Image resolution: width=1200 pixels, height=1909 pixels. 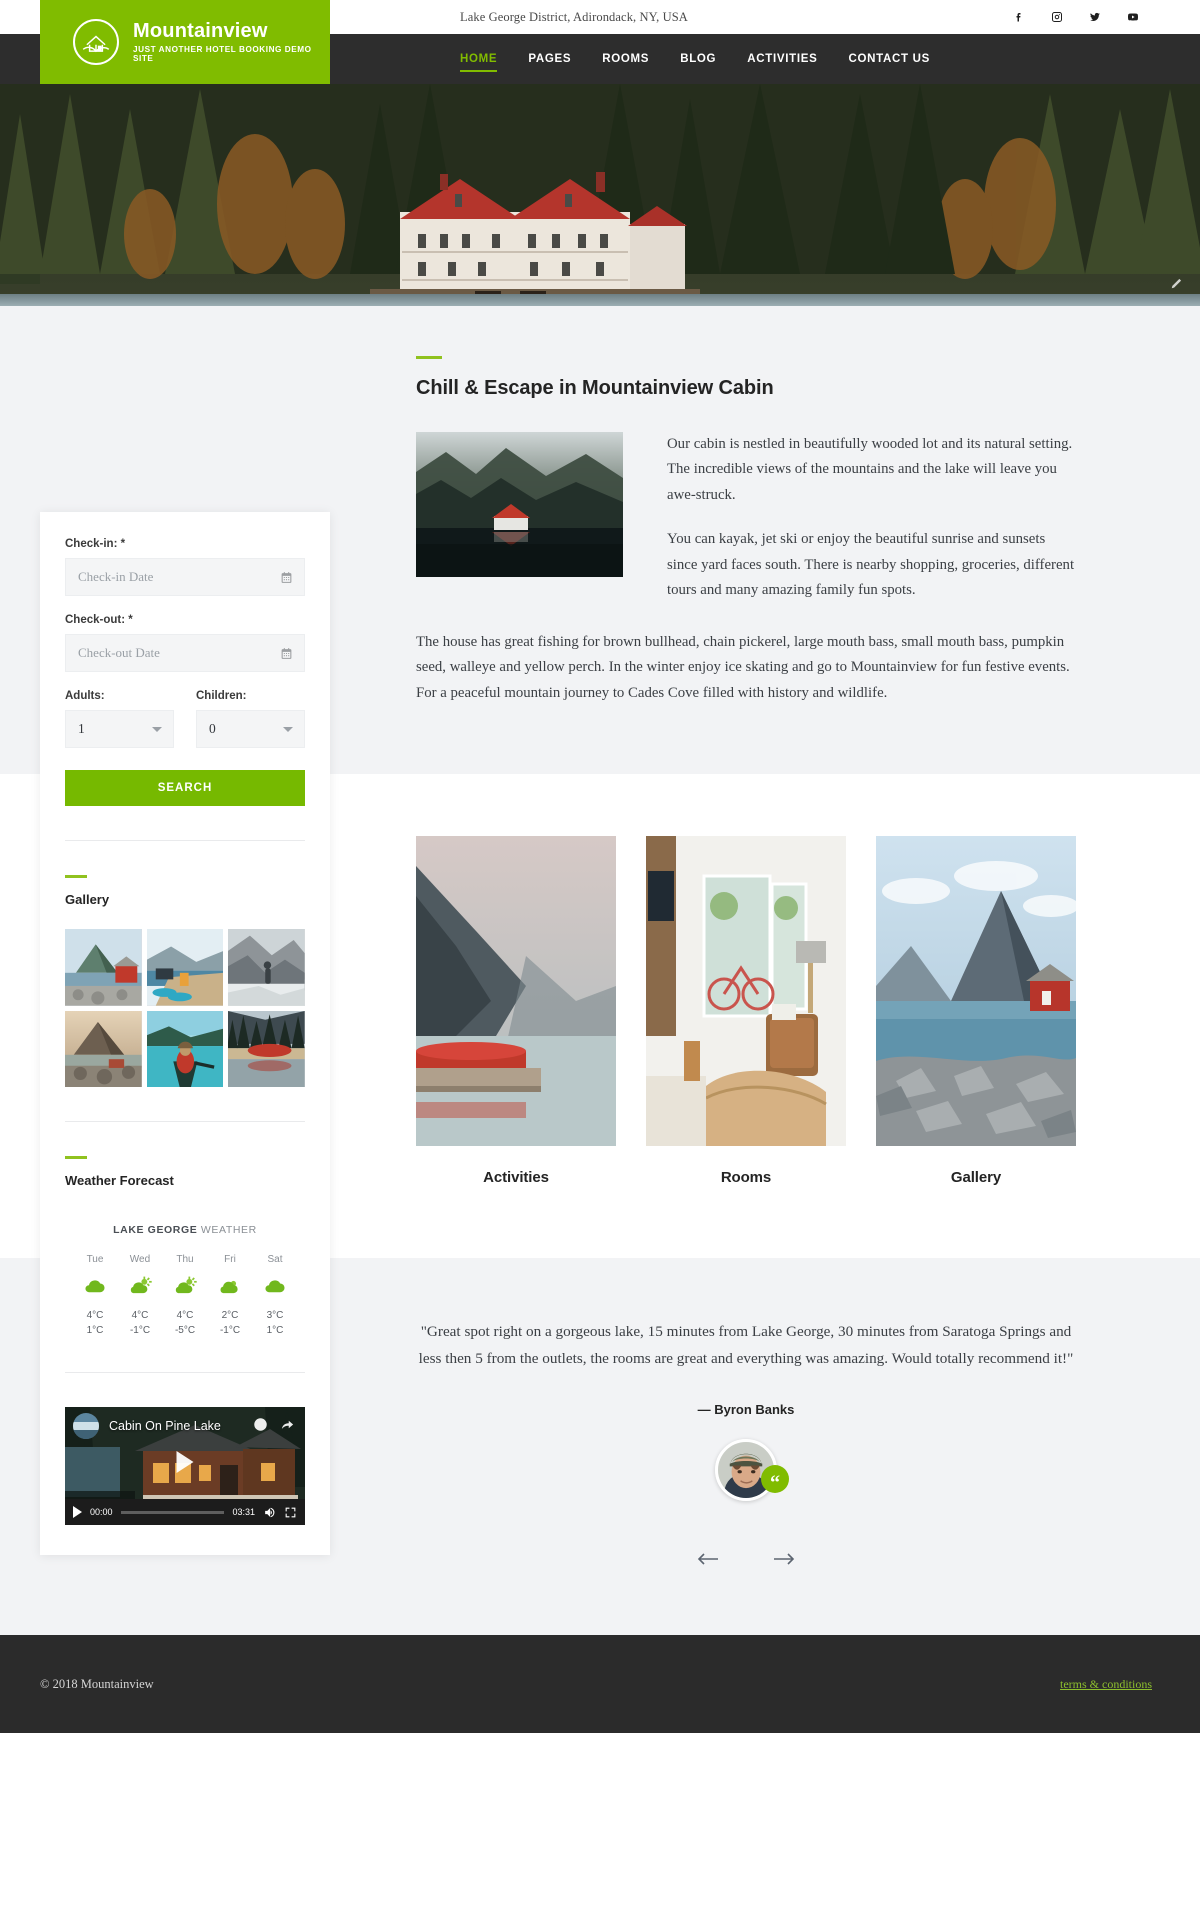 What do you see at coordinates (600, 195) in the screenshot?
I see `hero-banner` at bounding box center [600, 195].